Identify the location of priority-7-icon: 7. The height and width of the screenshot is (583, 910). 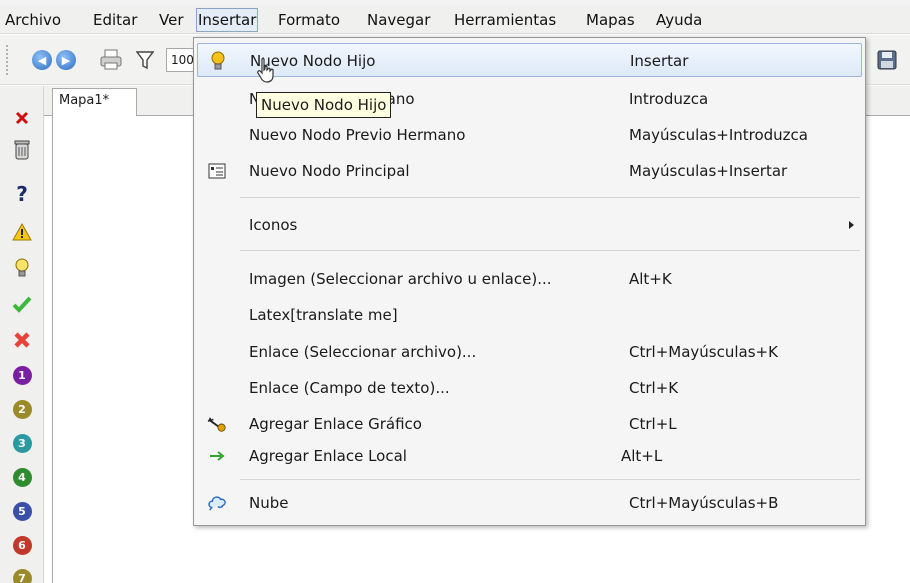
(22, 575).